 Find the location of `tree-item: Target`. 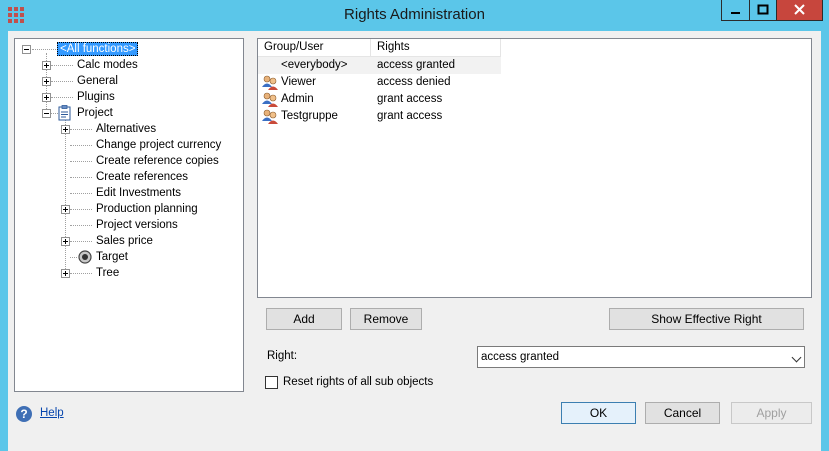

tree-item: Target is located at coordinates (112, 257).